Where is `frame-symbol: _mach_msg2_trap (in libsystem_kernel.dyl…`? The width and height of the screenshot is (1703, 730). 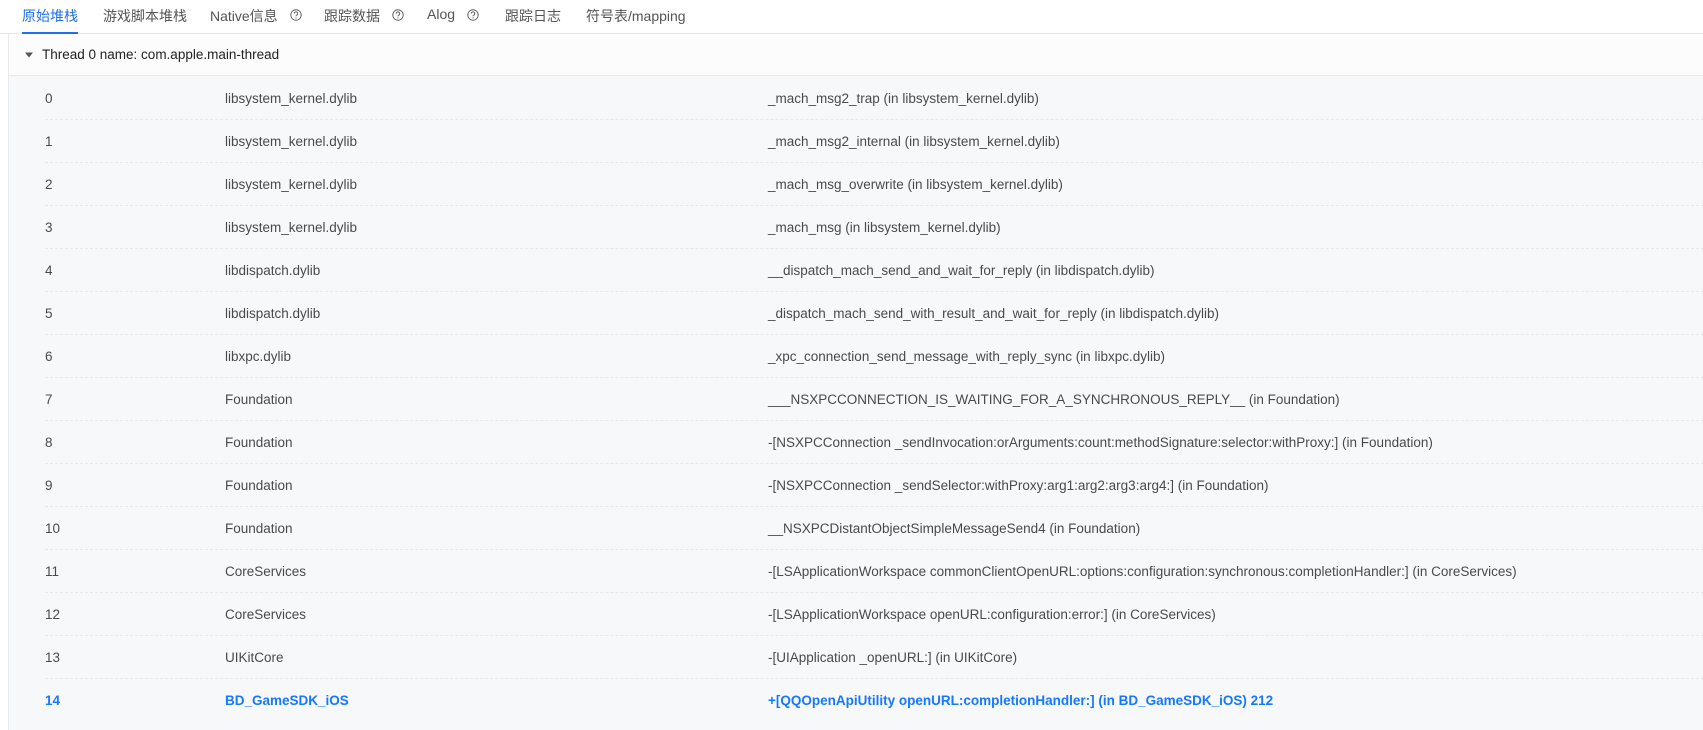 frame-symbol: _mach_msg2_trap (in libsystem_kernel.dyl… is located at coordinates (903, 98).